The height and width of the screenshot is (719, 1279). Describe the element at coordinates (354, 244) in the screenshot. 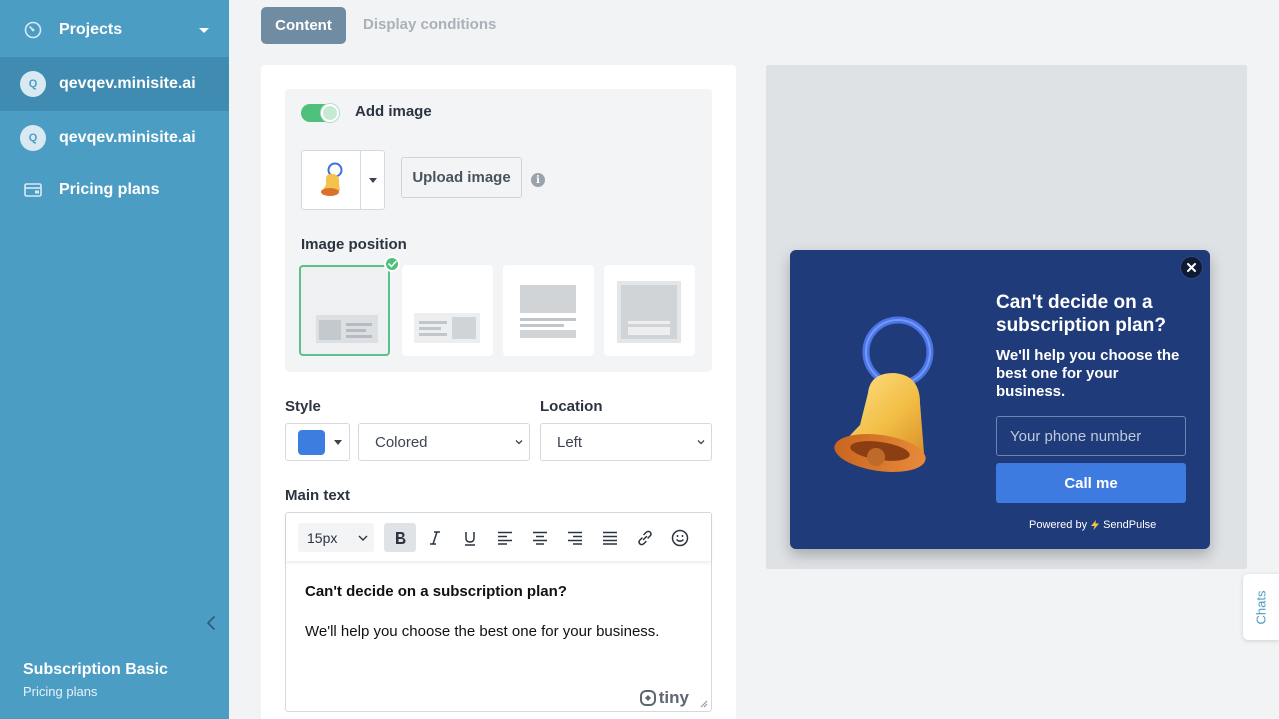

I see `image-position-label: Image position` at that location.